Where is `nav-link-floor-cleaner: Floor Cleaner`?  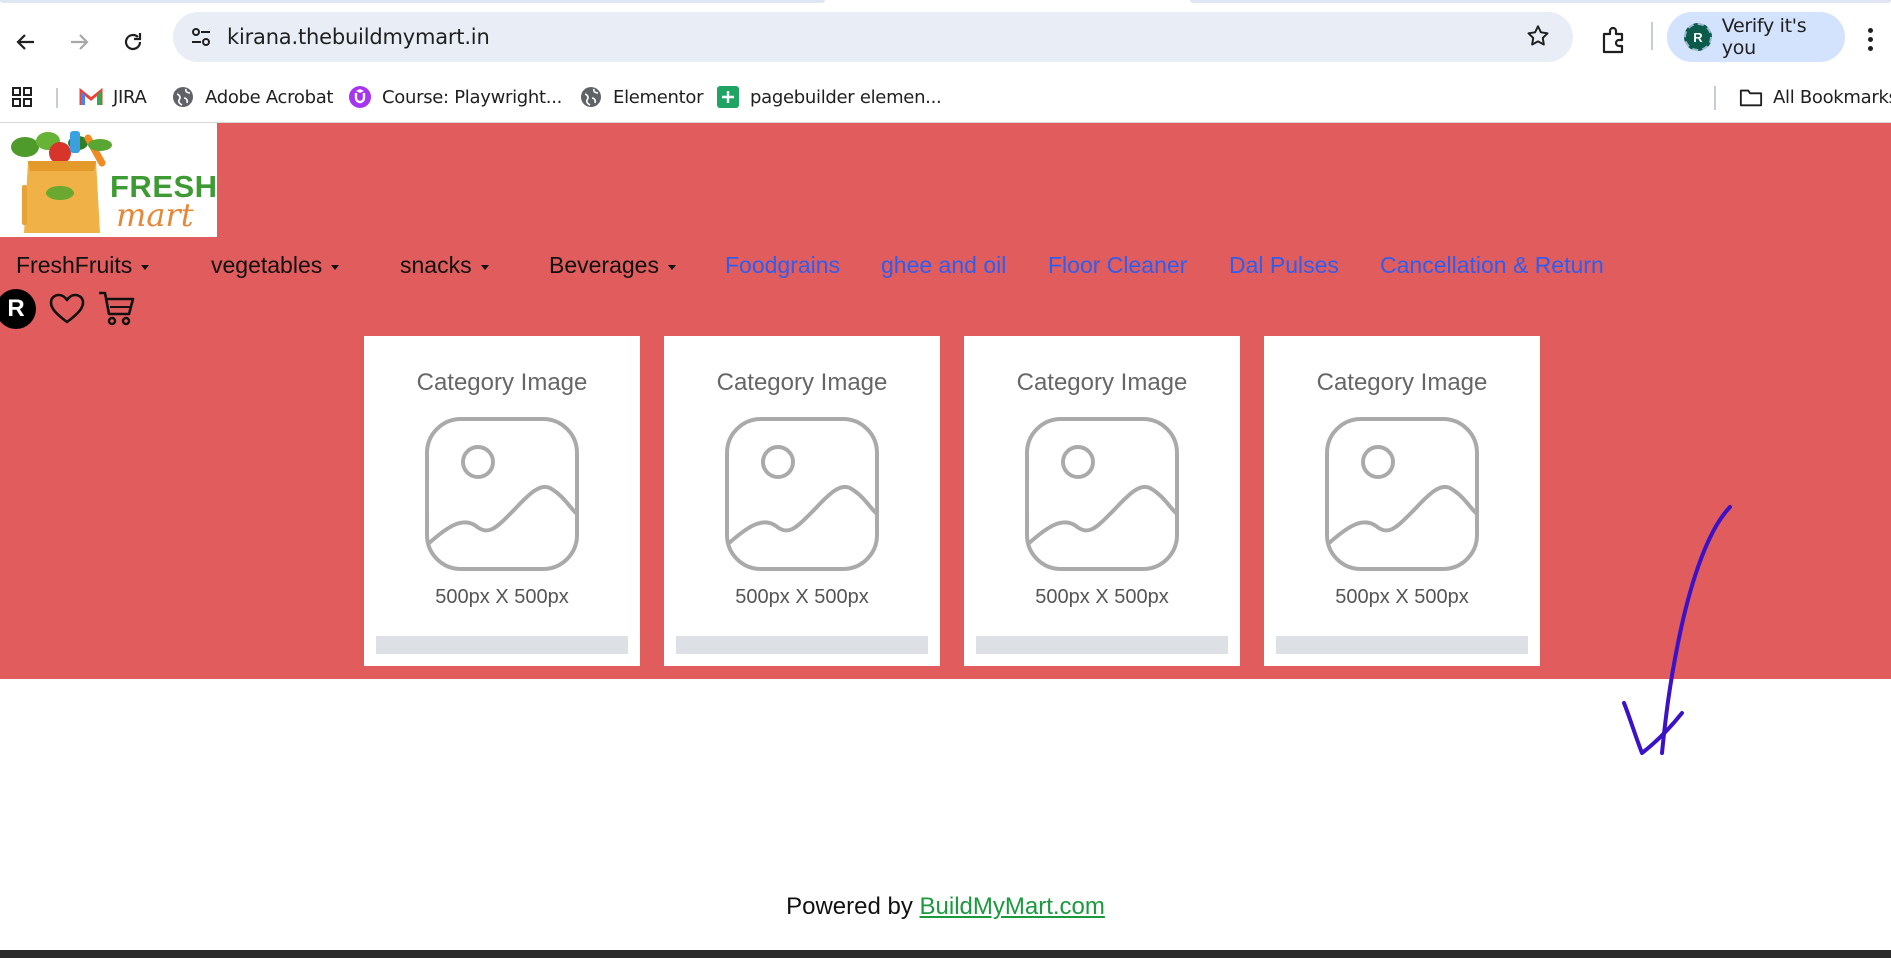
nav-link-floor-cleaner: Floor Cleaner is located at coordinates (1117, 265).